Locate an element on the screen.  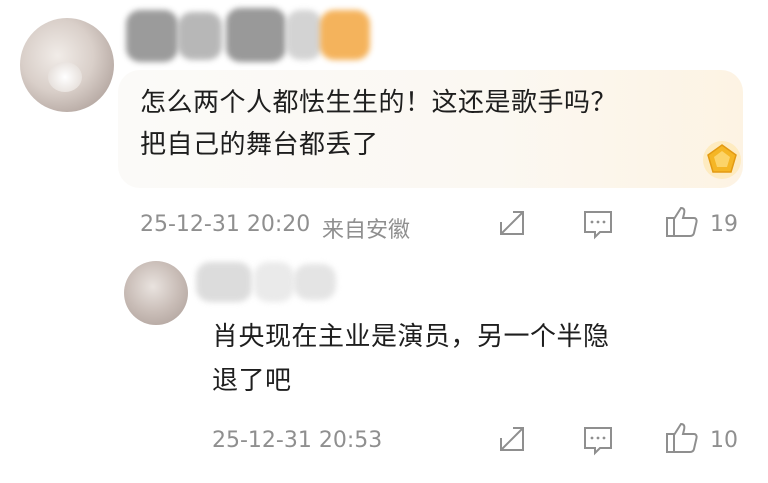
comment-like-count: 19 is located at coordinates (724, 224).